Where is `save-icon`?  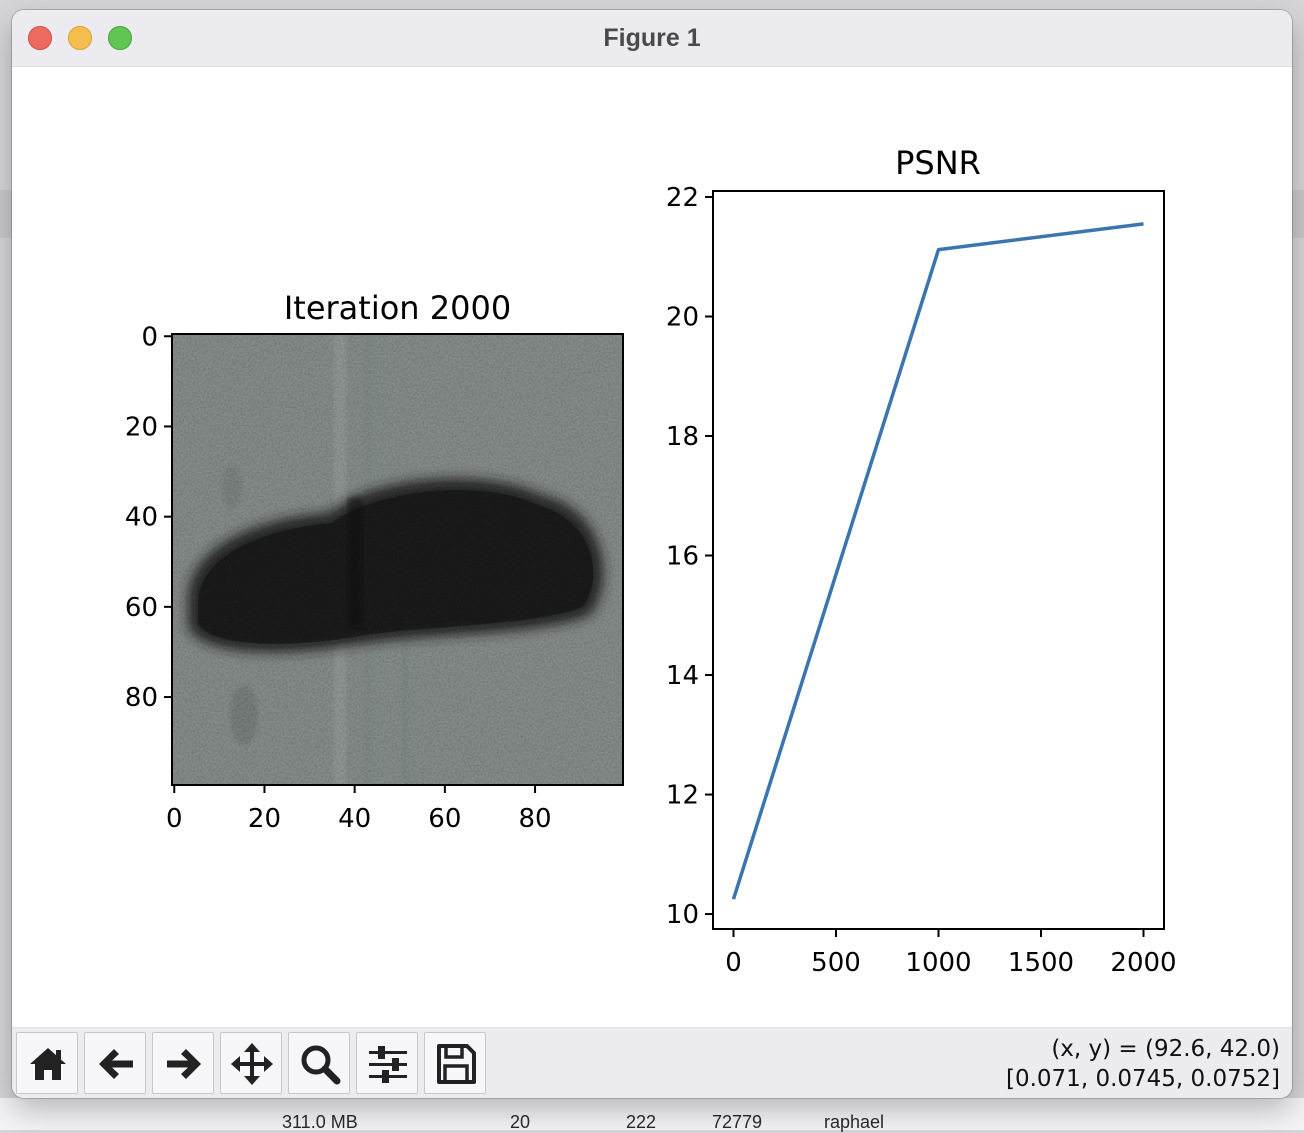 save-icon is located at coordinates (456, 1064).